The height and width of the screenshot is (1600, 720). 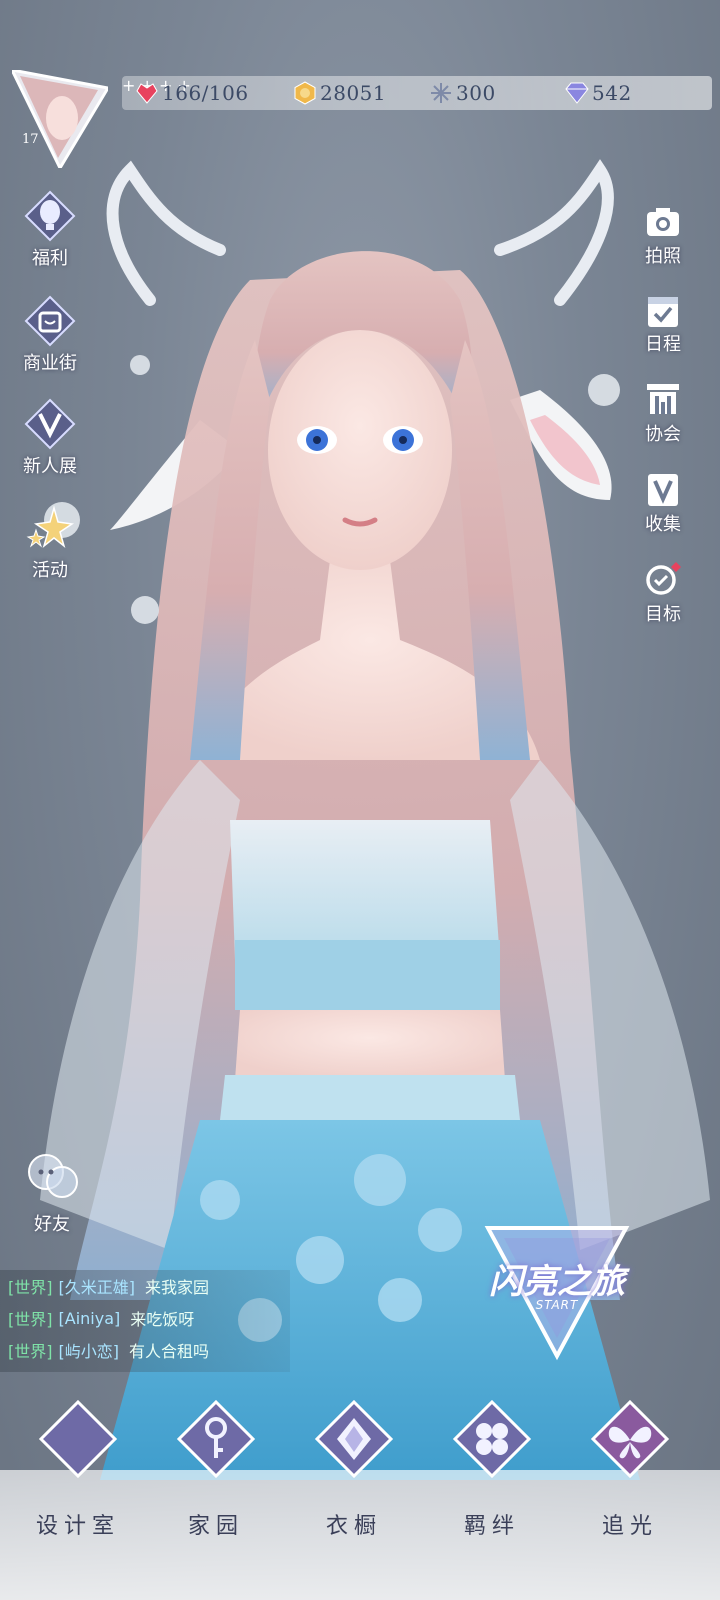 What do you see at coordinates (101, 1319) in the screenshot?
I see `chat-message: [世界] [Ainiya] 来吃饭呀` at bounding box center [101, 1319].